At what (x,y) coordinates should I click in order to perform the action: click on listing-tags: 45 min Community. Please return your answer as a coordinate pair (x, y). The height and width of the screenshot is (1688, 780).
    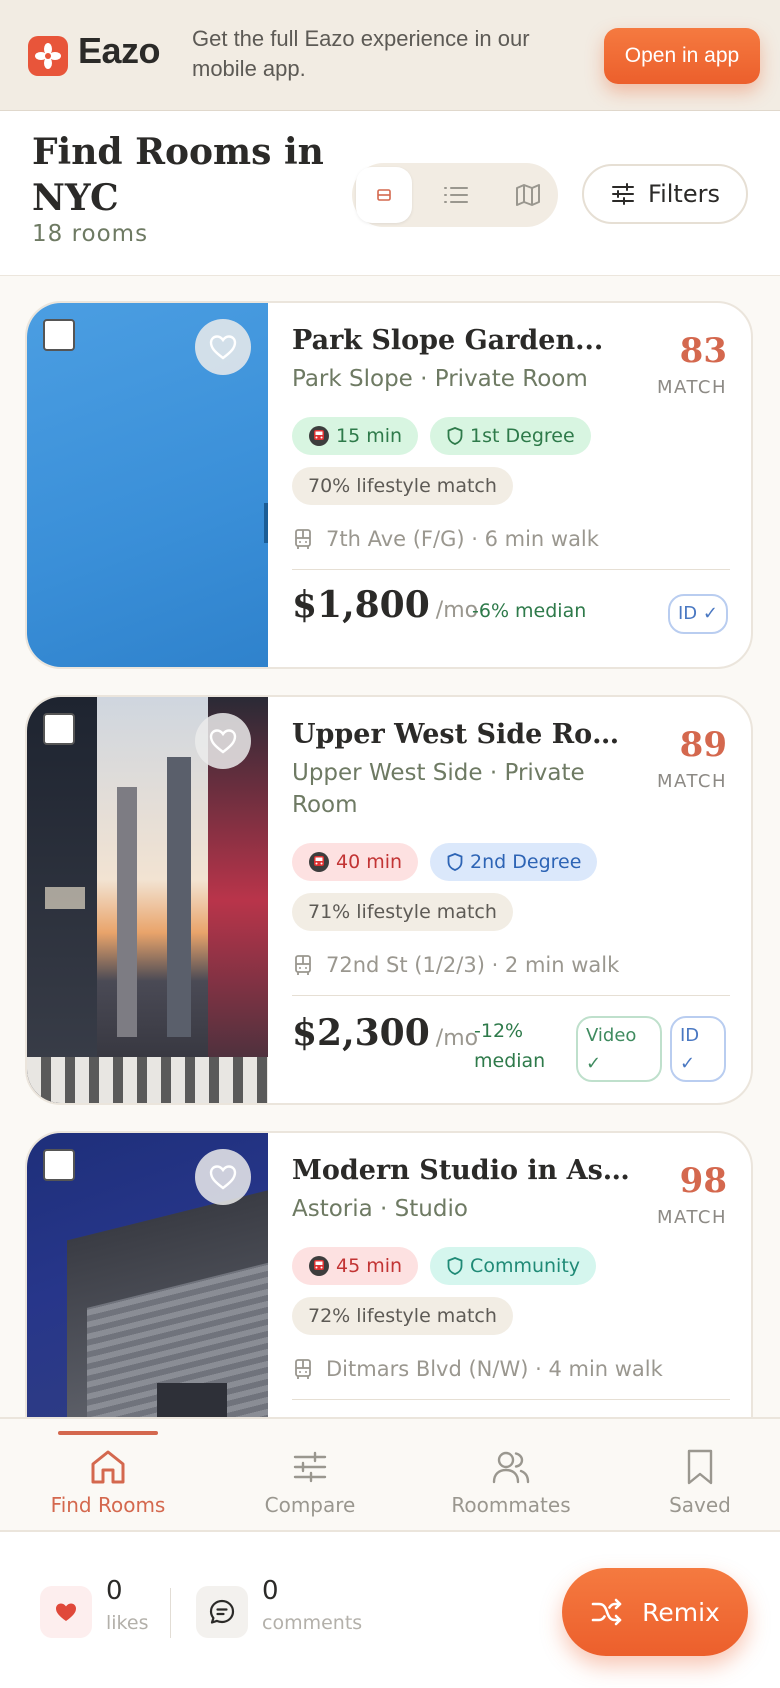
    Looking at the image, I should click on (512, 1266).